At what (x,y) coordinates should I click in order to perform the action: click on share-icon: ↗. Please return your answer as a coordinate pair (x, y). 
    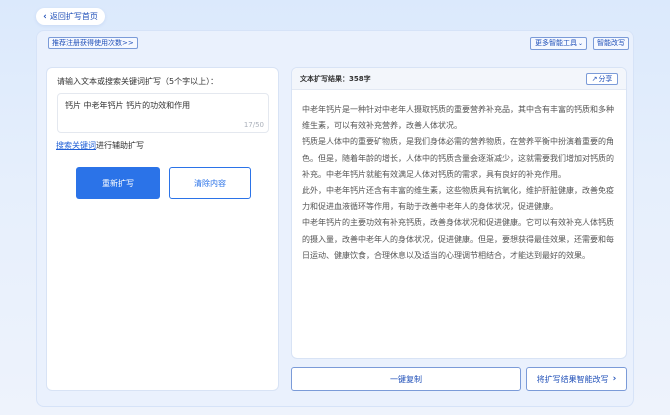
    Looking at the image, I should click on (594, 79).